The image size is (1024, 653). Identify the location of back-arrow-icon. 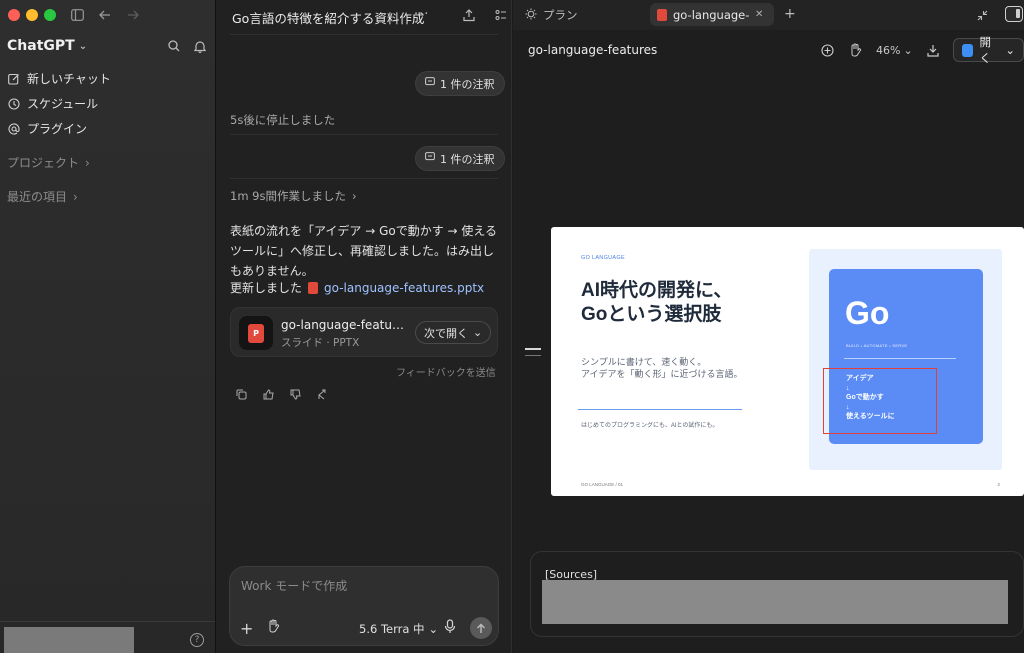
(105, 15).